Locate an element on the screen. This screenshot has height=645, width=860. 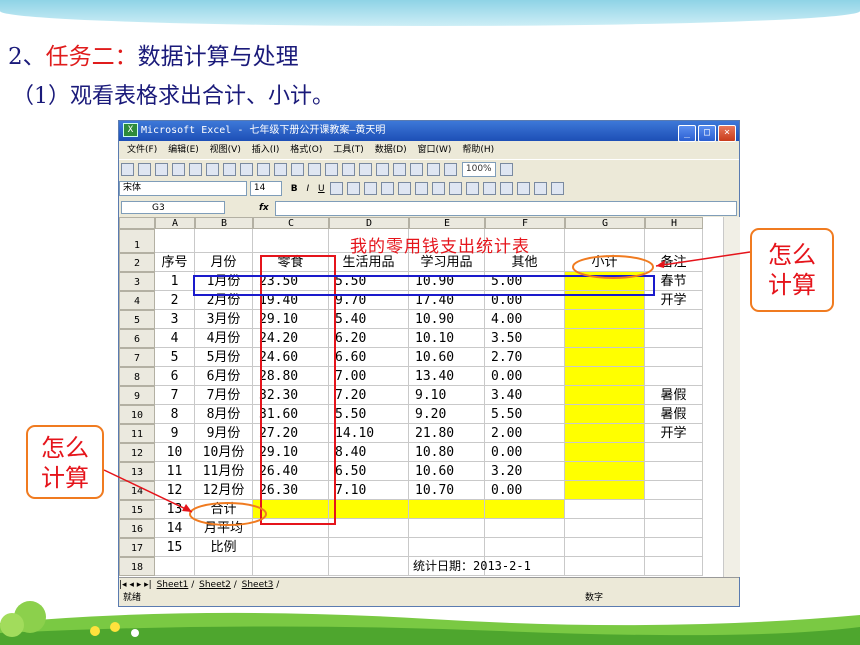
cell-b1 is located at coordinates (224, 241).